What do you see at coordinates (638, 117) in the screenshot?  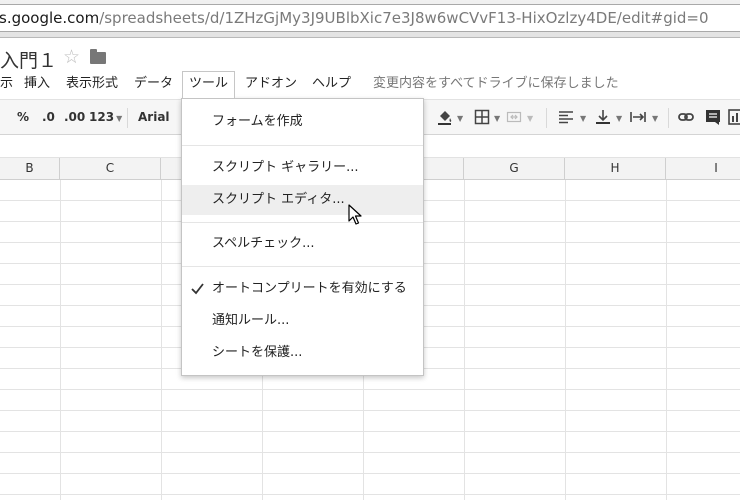 I see `text-wrap-icon` at bounding box center [638, 117].